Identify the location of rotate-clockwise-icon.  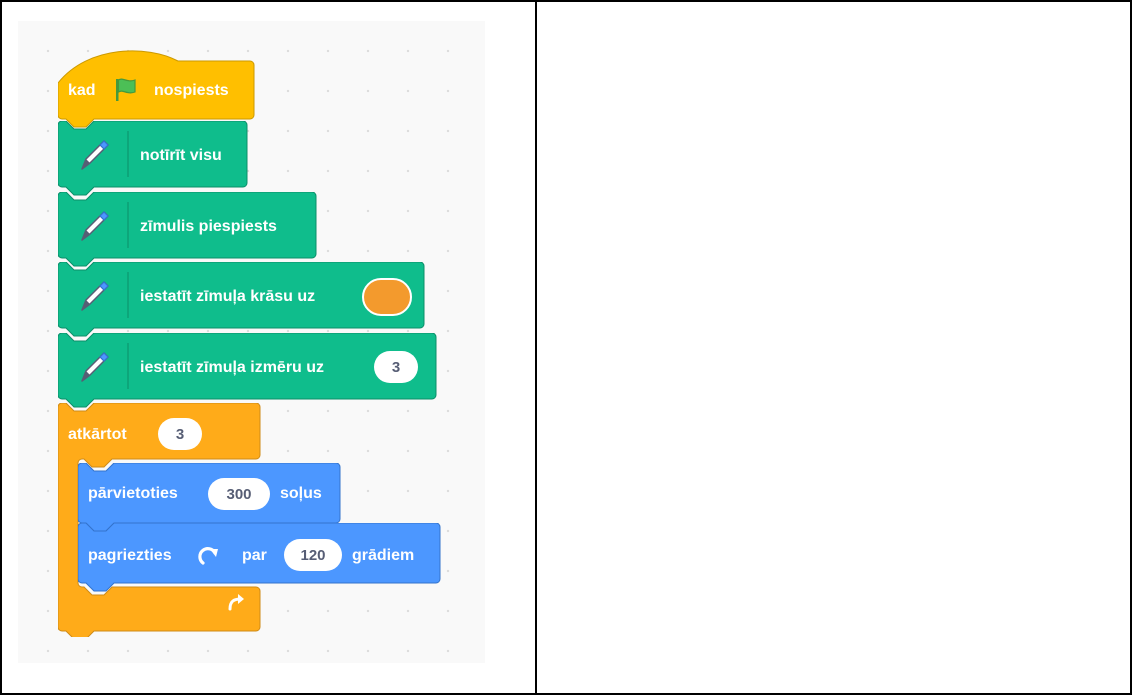
(208, 556).